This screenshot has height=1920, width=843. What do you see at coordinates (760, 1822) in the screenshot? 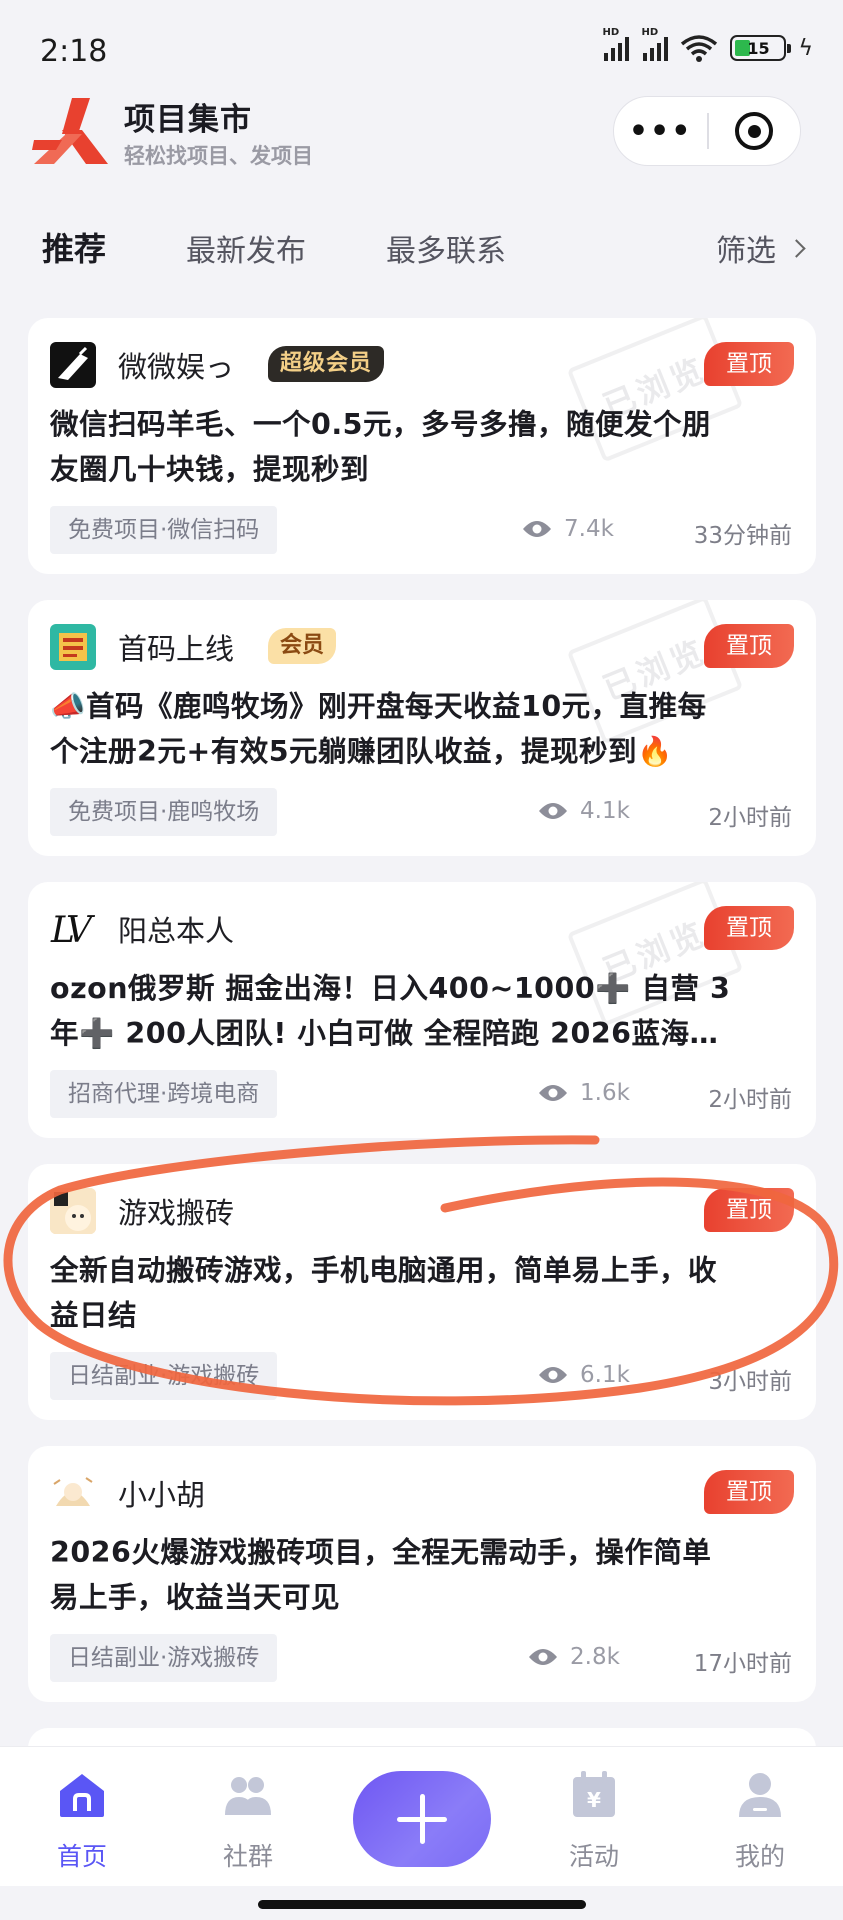
I see `tab-mine: 我的` at bounding box center [760, 1822].